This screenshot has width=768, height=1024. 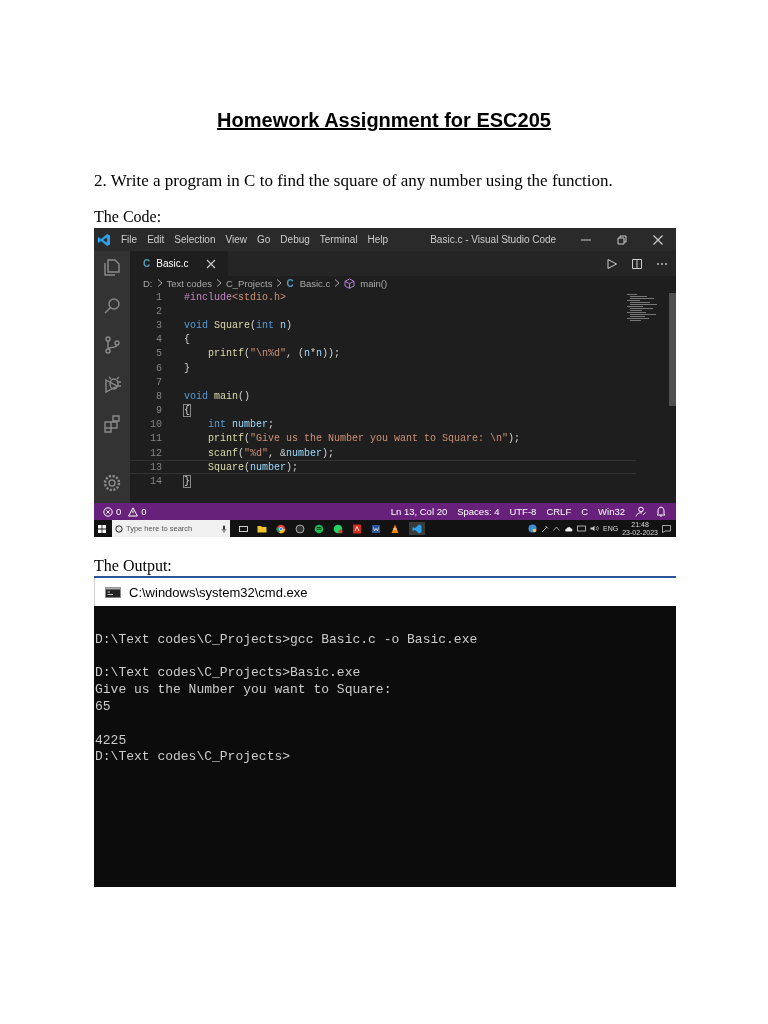 What do you see at coordinates (238, 325) in the screenshot?
I see `code-line: void Square(int n)` at bounding box center [238, 325].